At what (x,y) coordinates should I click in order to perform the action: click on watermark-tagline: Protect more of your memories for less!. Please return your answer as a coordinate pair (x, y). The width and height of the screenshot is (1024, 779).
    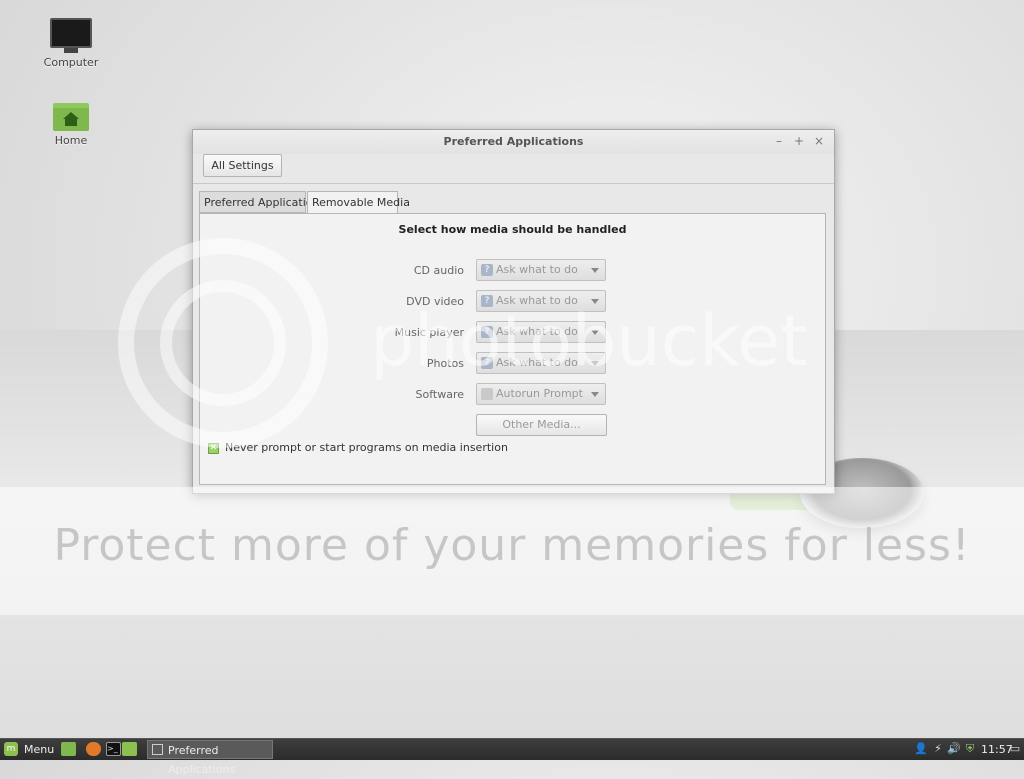
    Looking at the image, I should click on (512, 545).